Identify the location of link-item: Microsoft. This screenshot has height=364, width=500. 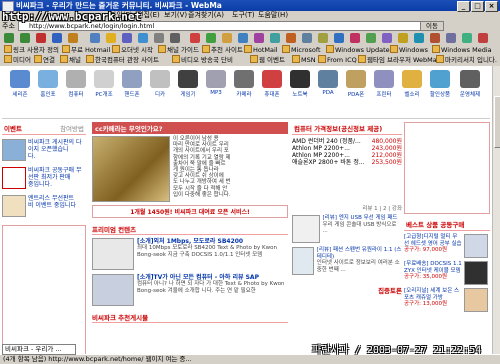
(301, 50).